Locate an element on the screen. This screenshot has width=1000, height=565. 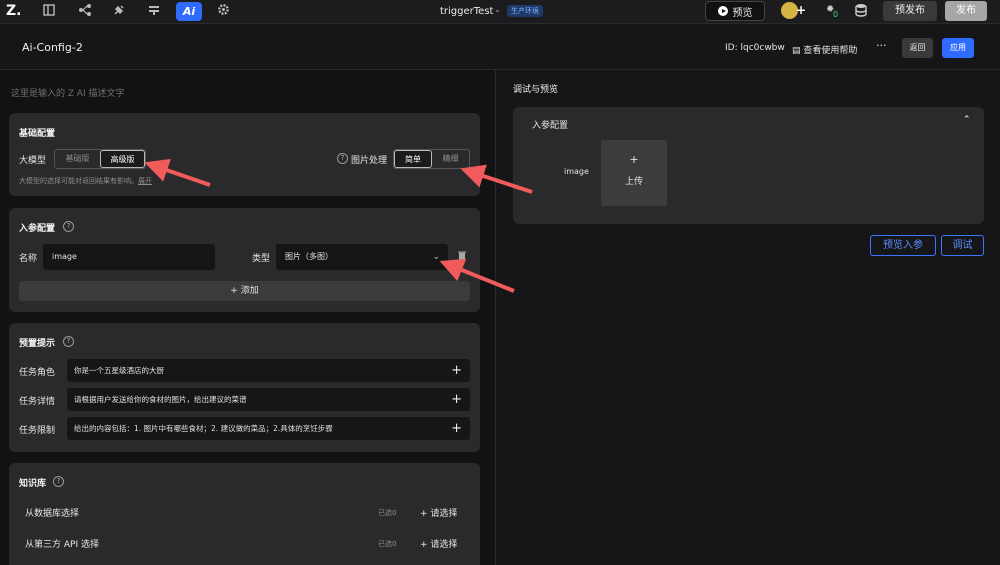
back-button: 返回 is located at coordinates (917, 48).